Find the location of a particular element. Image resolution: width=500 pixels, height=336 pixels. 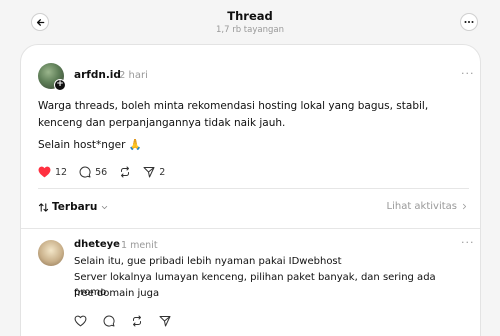

reply-text-line: free domain juga is located at coordinates (117, 293).